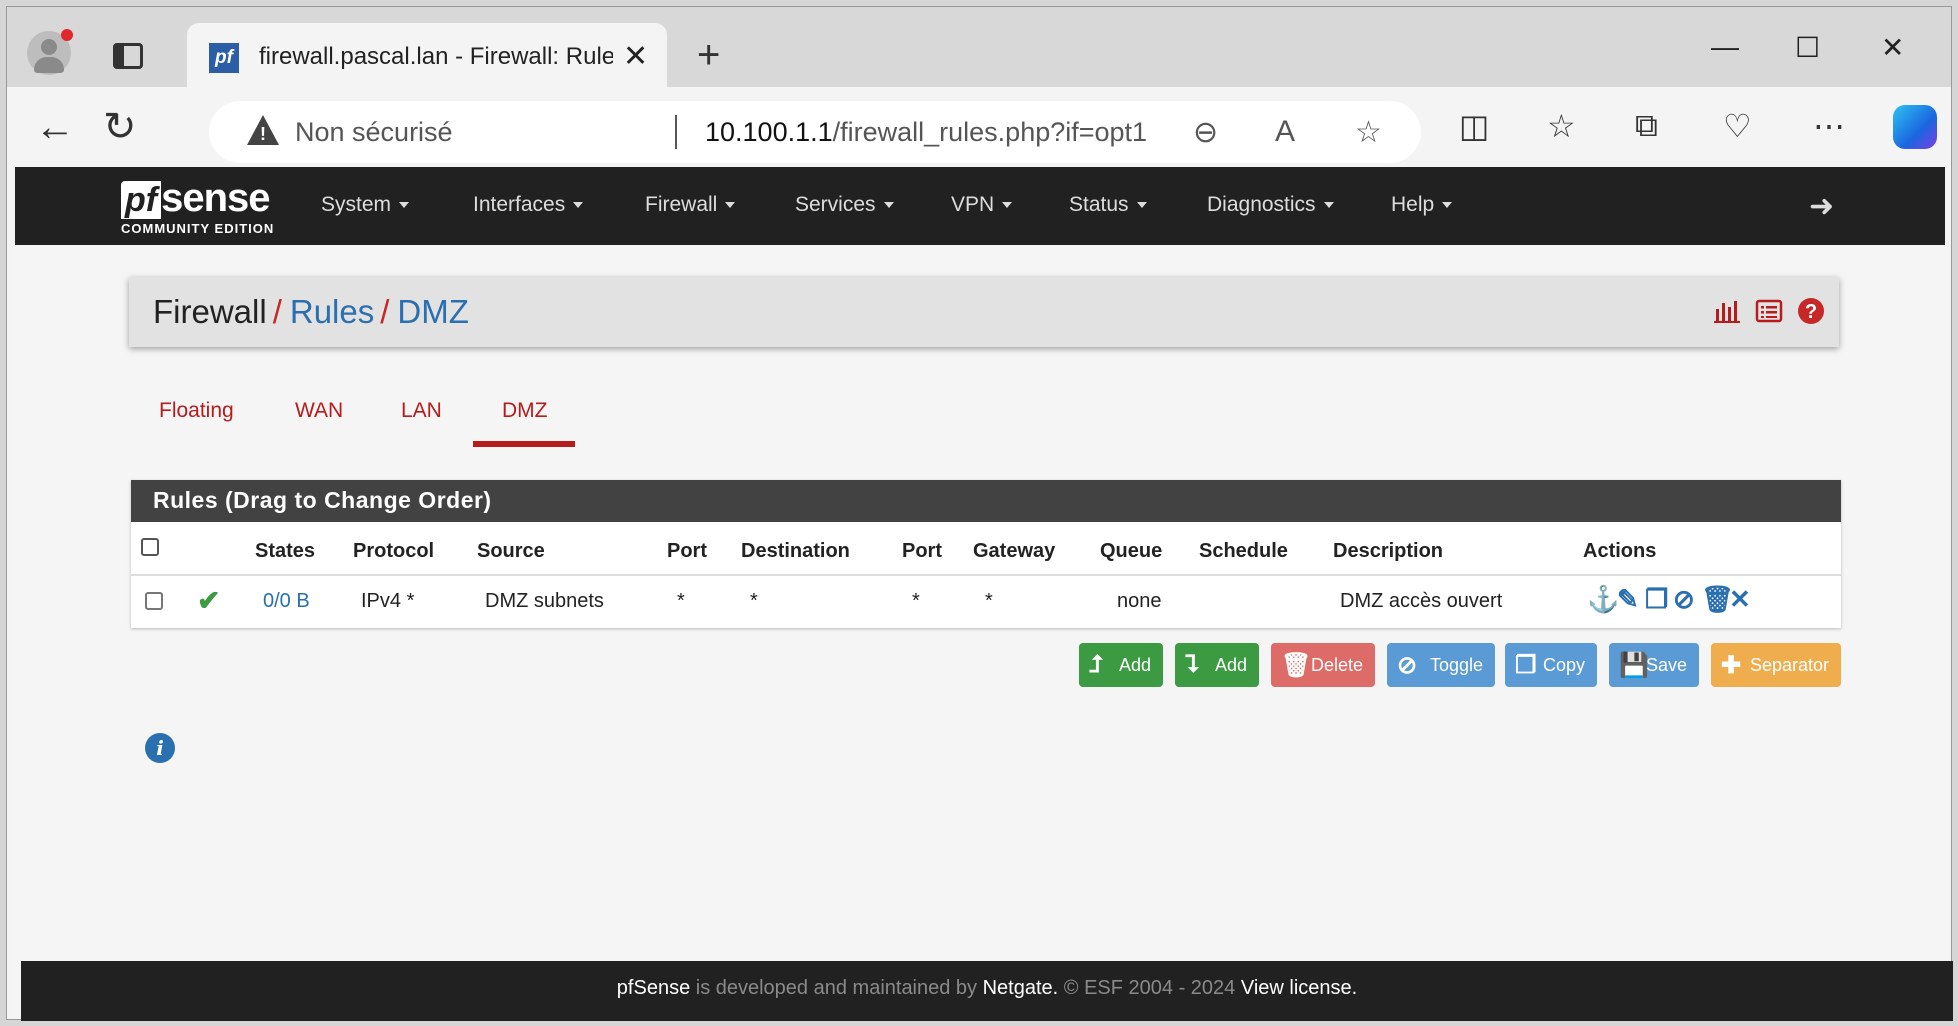 The image size is (1958, 1026). I want to click on pfsense-logo: pf sense COMMUNITY EDITION, so click(197, 206).